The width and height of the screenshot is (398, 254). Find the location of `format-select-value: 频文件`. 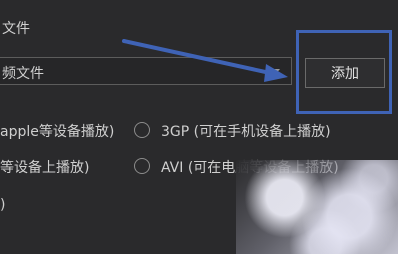

format-select-value: 频文件 is located at coordinates (23, 74).